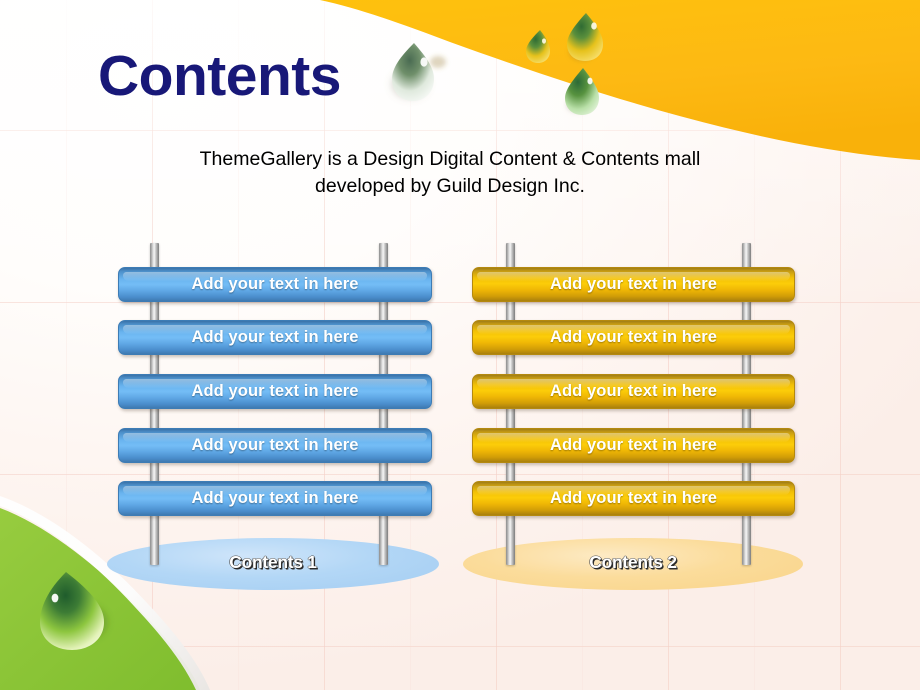 The image size is (920, 690). I want to click on content-bar-2-5: Add your text in here, so click(633, 498).